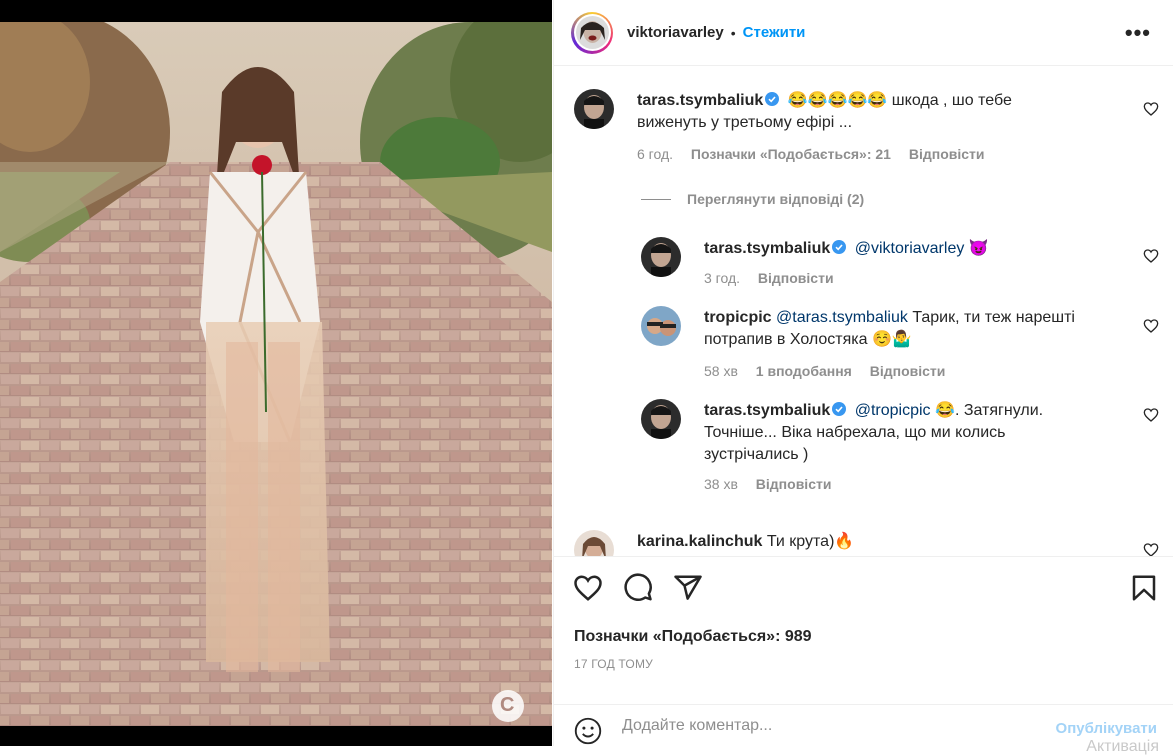 This screenshot has width=1173, height=756. I want to click on publish-button: Опублікувати, so click(1106, 728).